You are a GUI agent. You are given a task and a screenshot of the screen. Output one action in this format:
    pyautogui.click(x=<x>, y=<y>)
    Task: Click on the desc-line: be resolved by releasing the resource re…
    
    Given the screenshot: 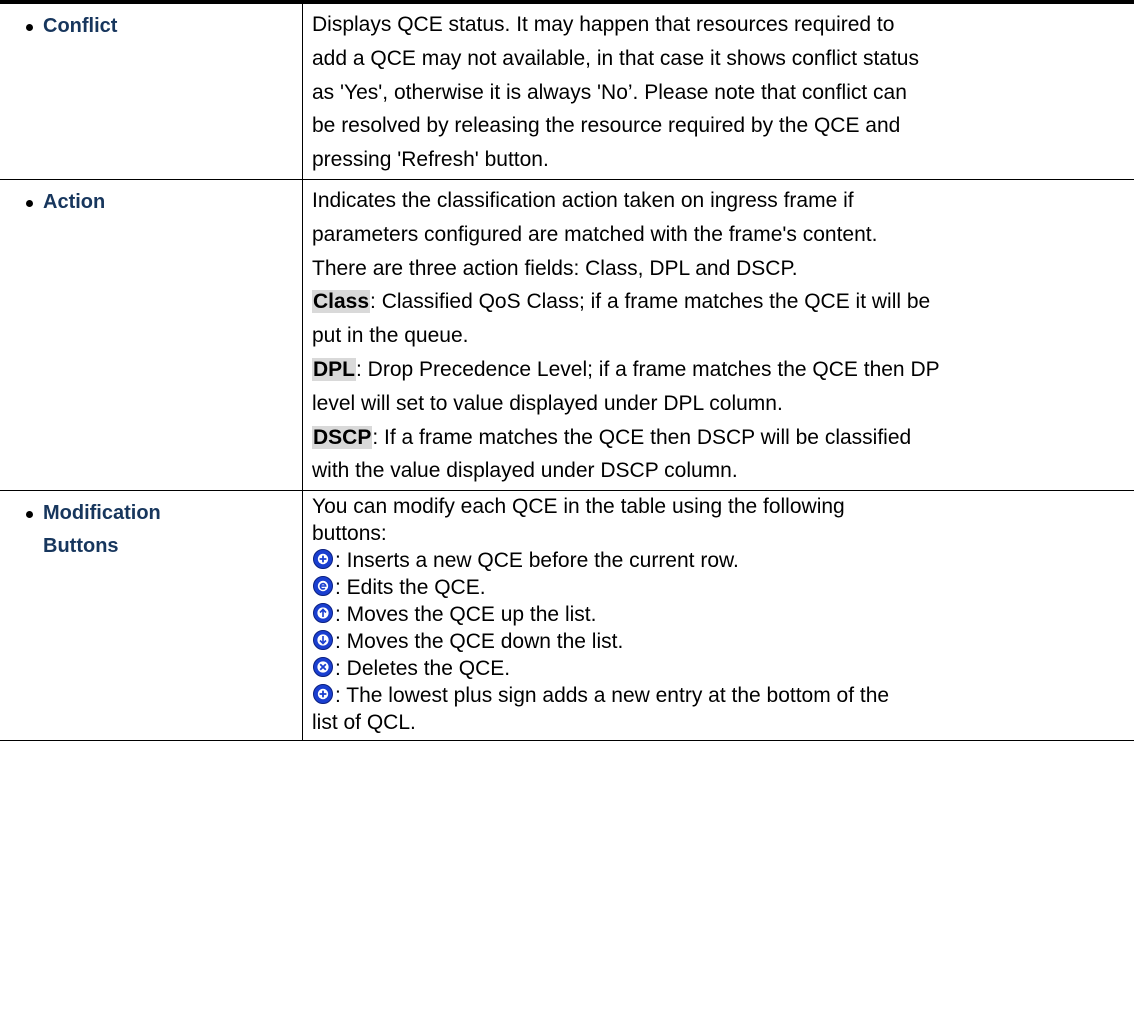 What is the action you would take?
    pyautogui.click(x=606, y=126)
    